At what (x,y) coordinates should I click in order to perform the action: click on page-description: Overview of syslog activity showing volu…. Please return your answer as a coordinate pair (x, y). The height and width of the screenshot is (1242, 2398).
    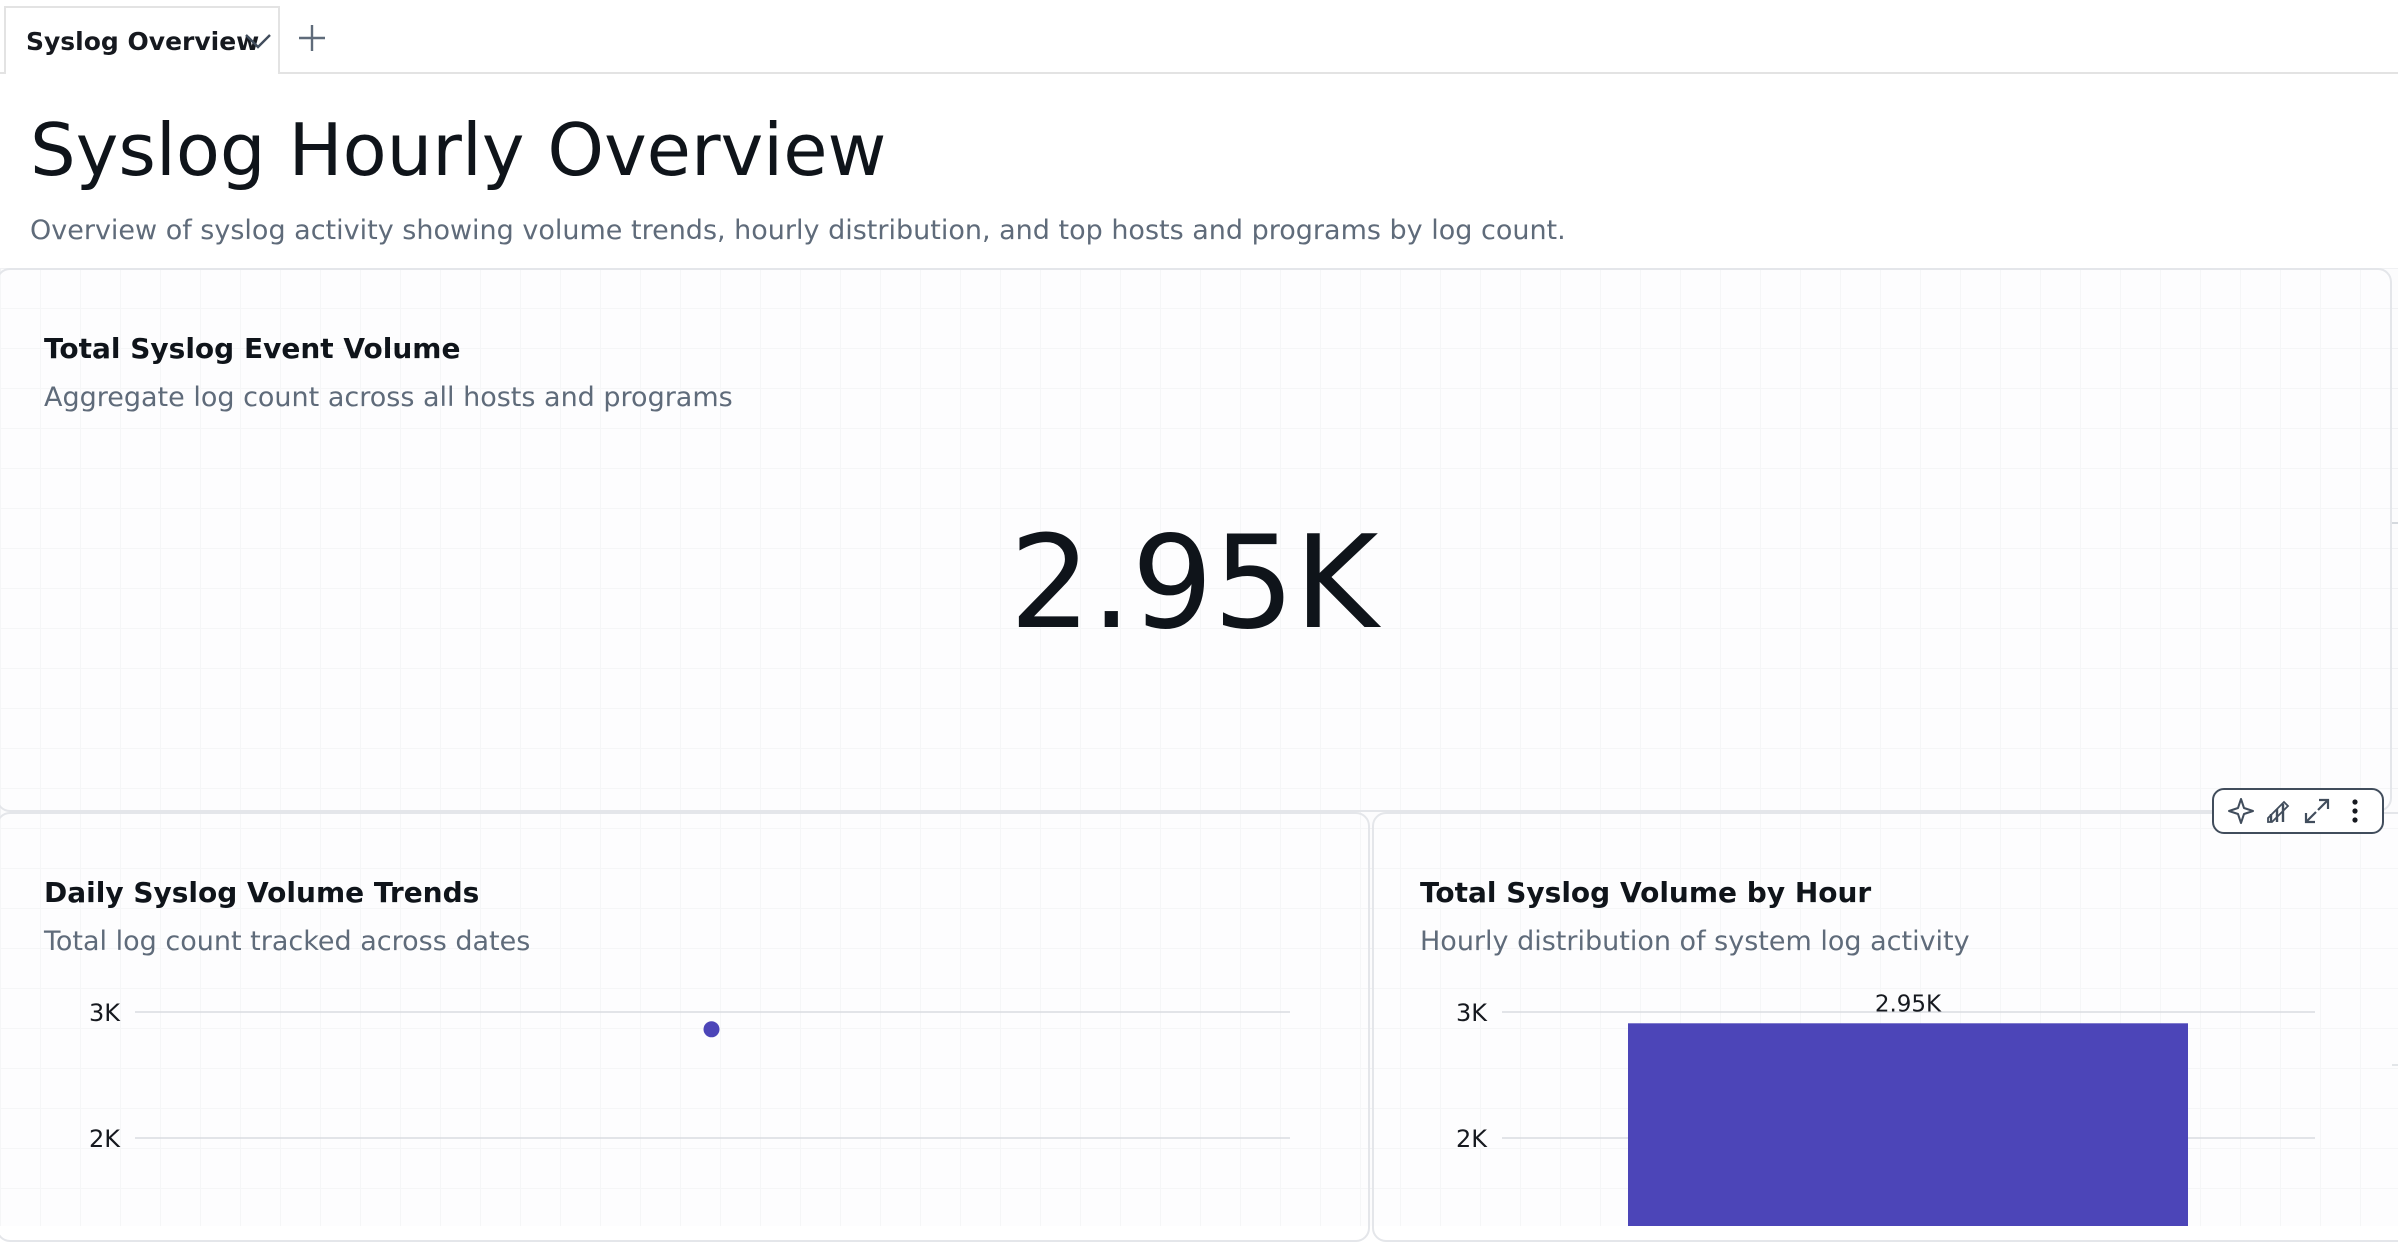
    Looking at the image, I should click on (798, 230).